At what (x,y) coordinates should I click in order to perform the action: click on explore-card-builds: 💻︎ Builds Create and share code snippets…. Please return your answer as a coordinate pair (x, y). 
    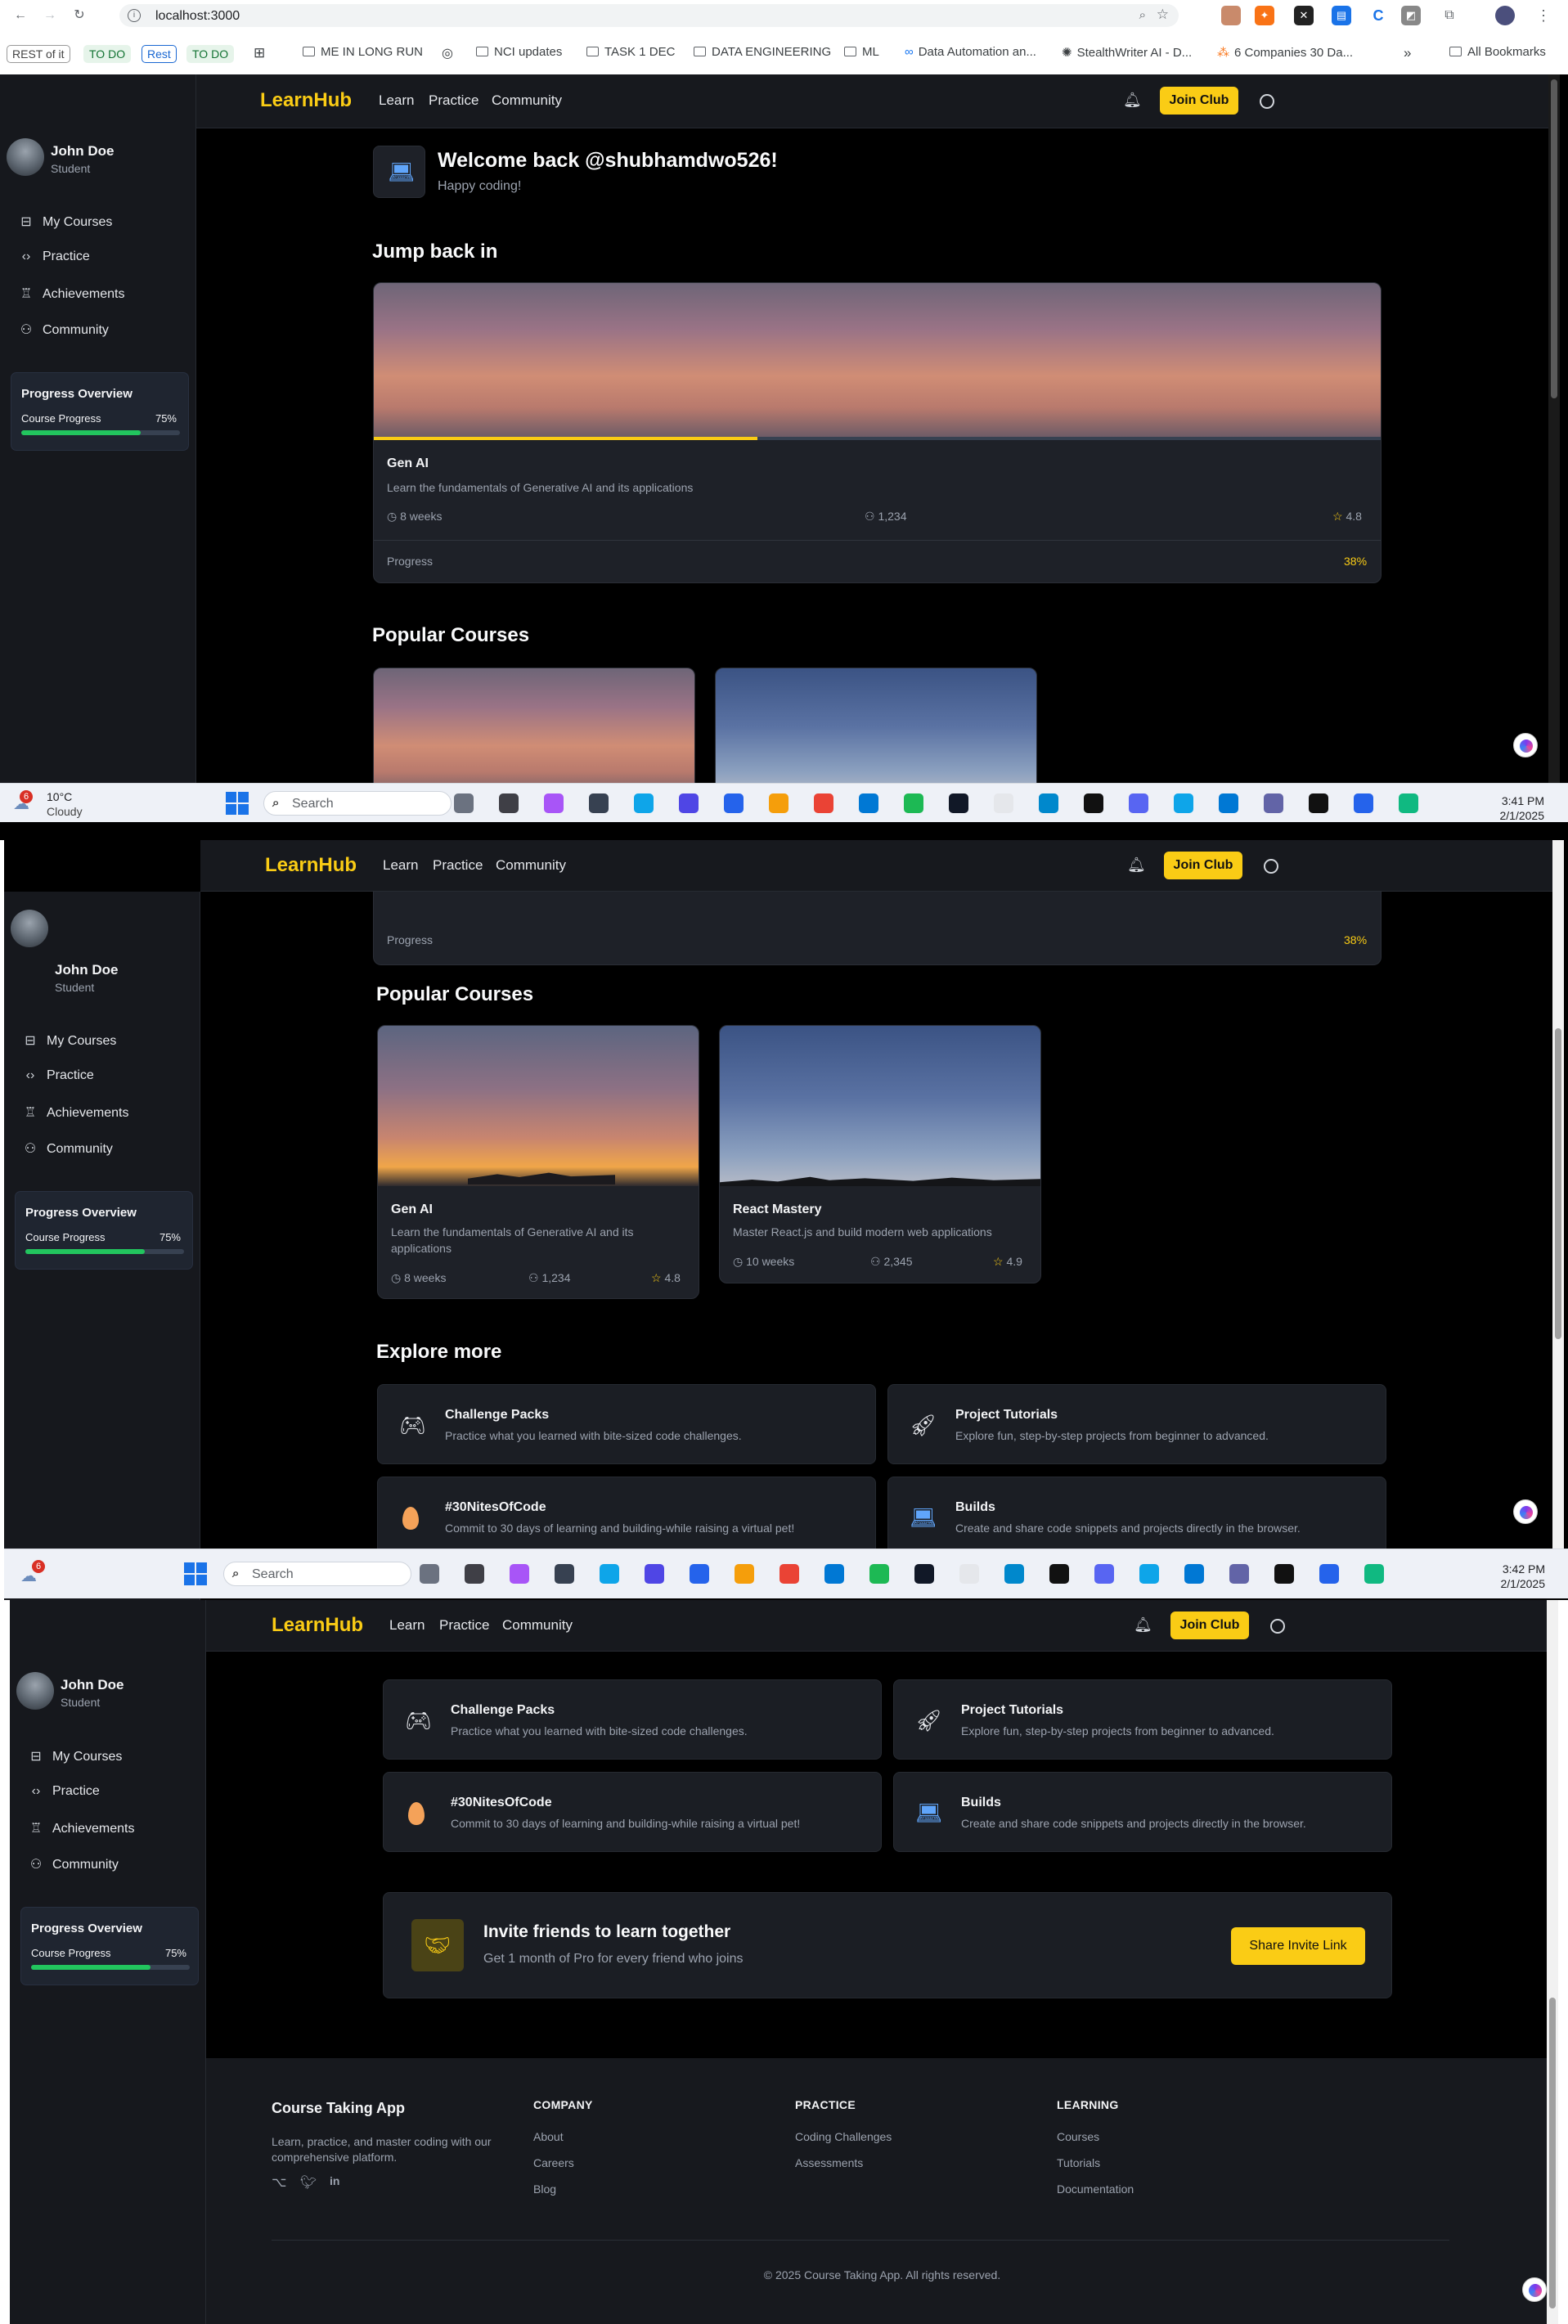
    Looking at the image, I should click on (1136, 1517).